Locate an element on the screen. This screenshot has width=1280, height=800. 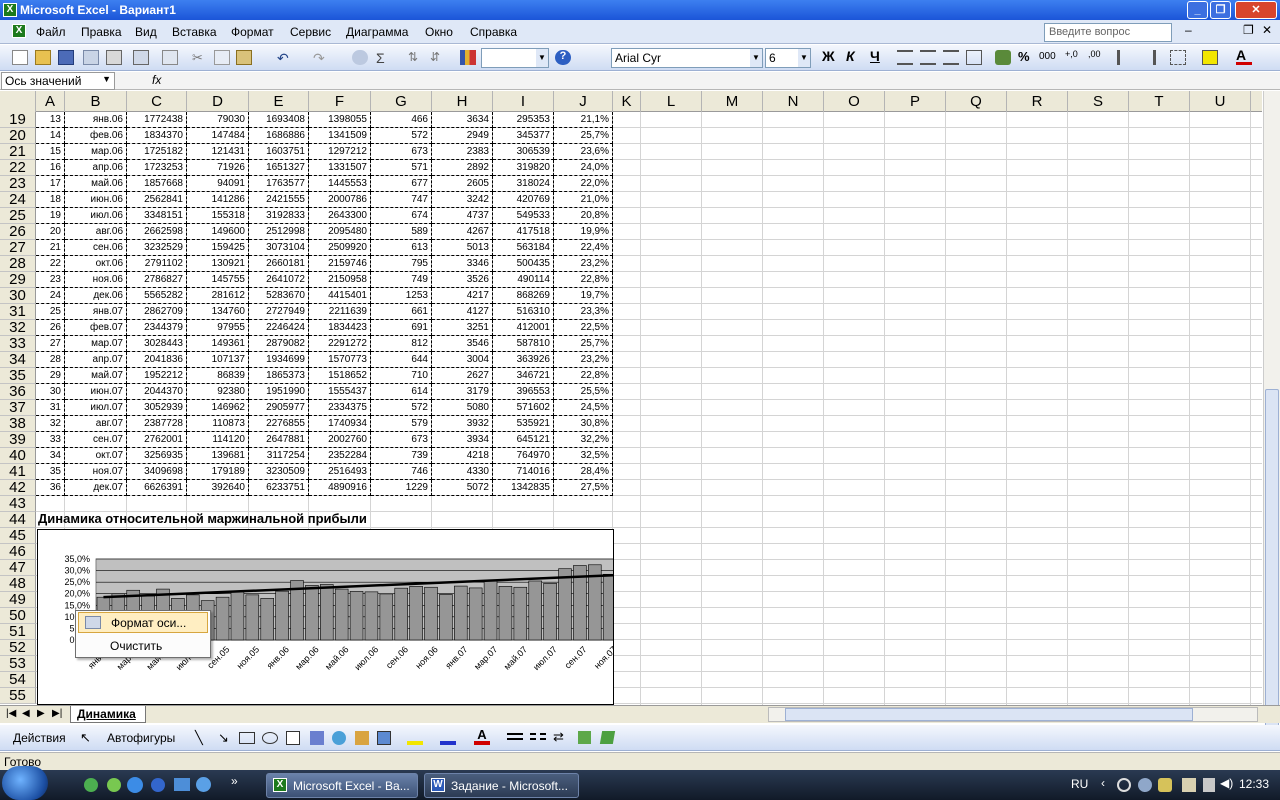
cell: 141286 is located at coordinates (218, 200).